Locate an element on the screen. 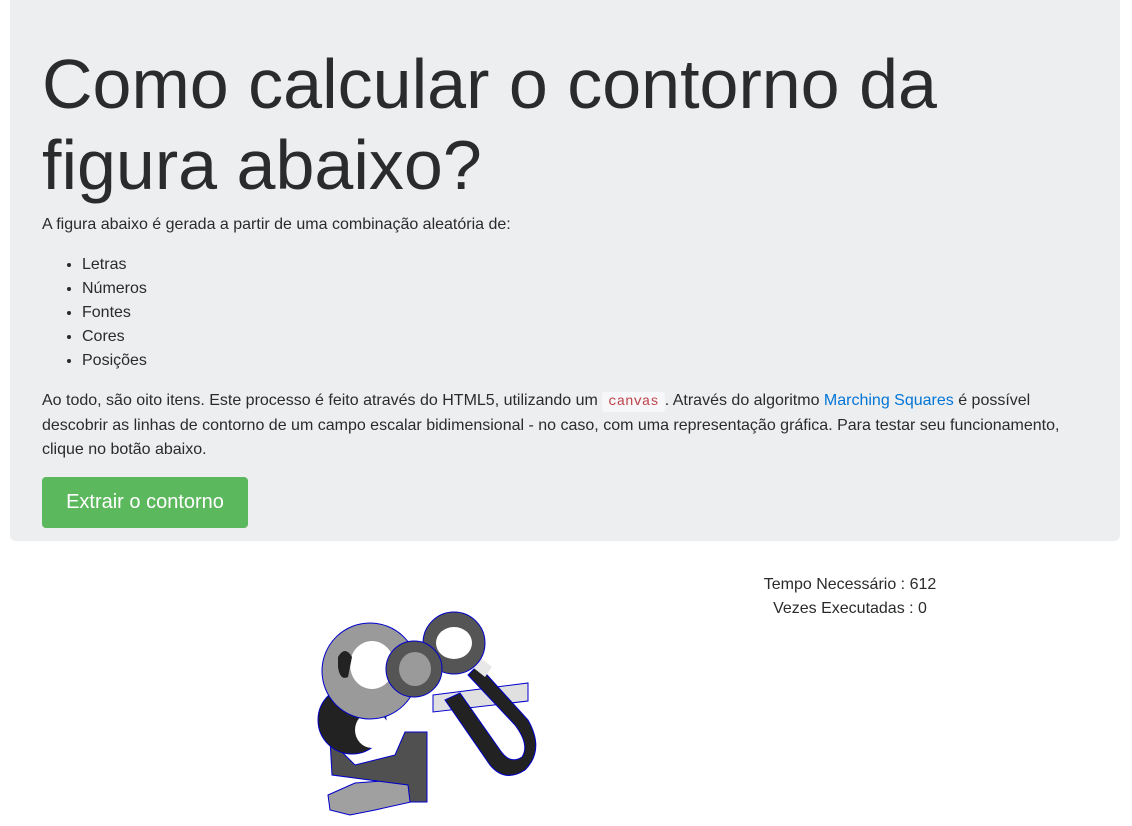 This screenshot has width=1132, height=826. shape-dark-ring-top-hole is located at coordinates (454, 643).